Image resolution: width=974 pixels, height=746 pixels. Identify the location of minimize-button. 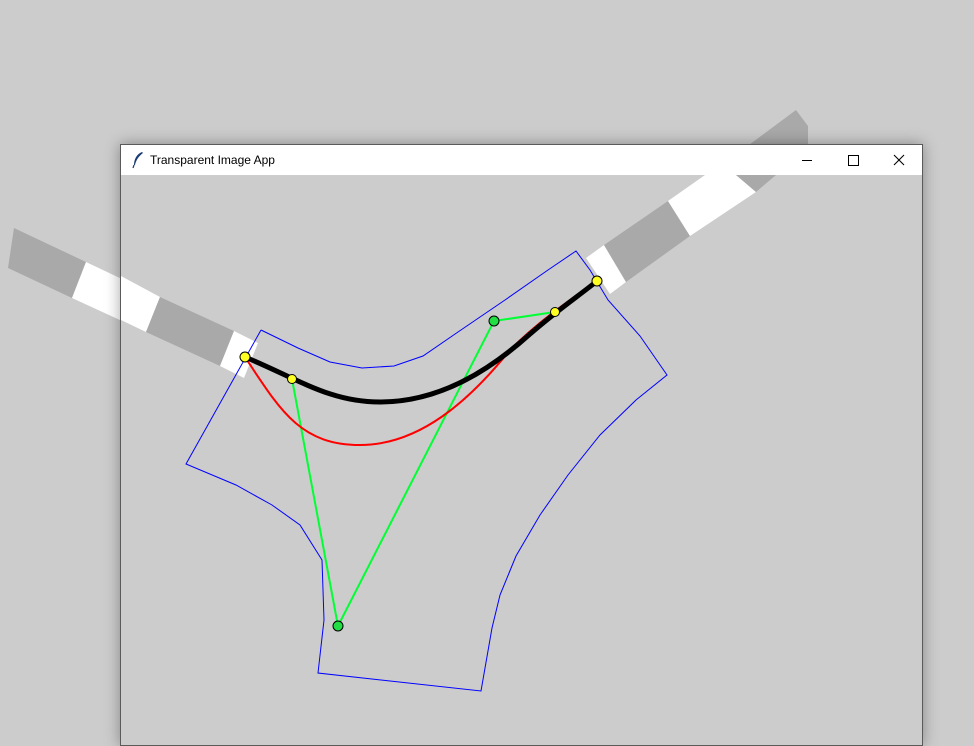
(807, 160).